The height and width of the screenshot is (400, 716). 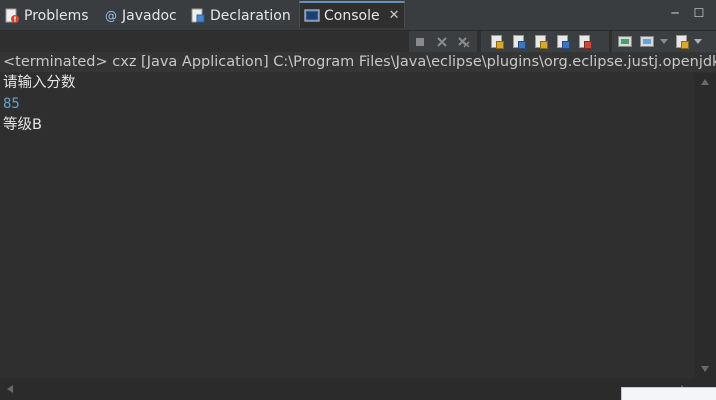 What do you see at coordinates (250, 16) in the screenshot?
I see `tab-label: Declaration` at bounding box center [250, 16].